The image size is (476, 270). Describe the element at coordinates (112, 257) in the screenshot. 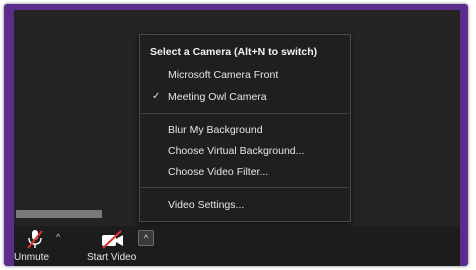

I see `start-video-label: Start Video` at that location.